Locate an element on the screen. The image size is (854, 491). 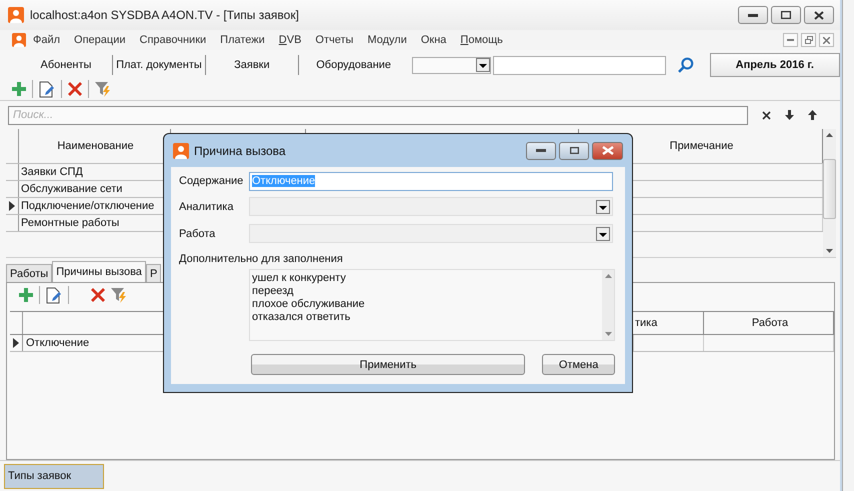
field-label: Работа is located at coordinates (197, 234).